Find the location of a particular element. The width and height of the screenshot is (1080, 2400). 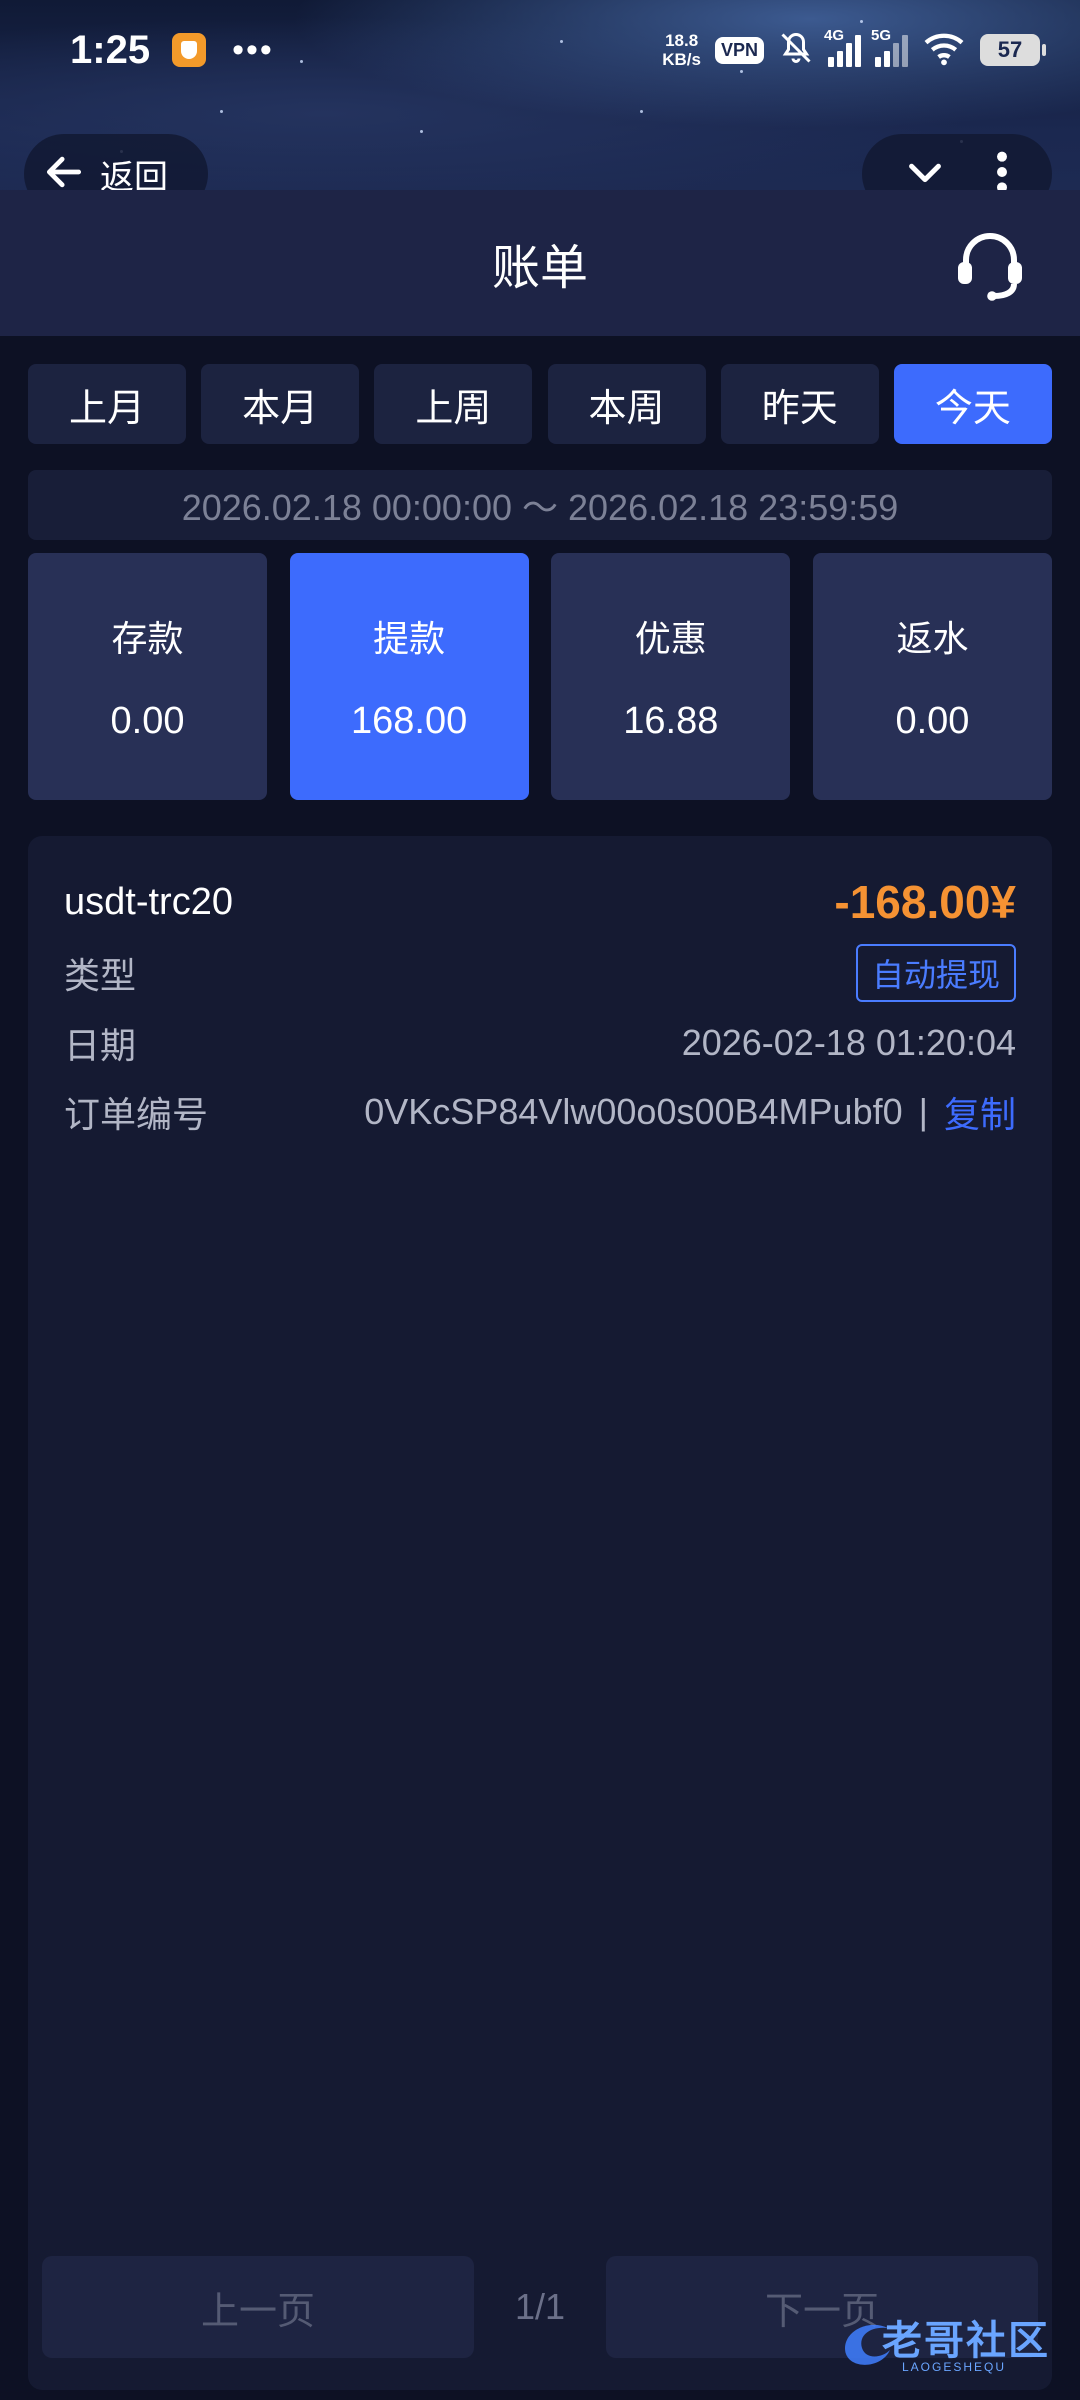

record-order-row: 订单编号 0VKcSP84Vlw00o0s00B4MPubf0 | 复制 is located at coordinates (540, 1112).